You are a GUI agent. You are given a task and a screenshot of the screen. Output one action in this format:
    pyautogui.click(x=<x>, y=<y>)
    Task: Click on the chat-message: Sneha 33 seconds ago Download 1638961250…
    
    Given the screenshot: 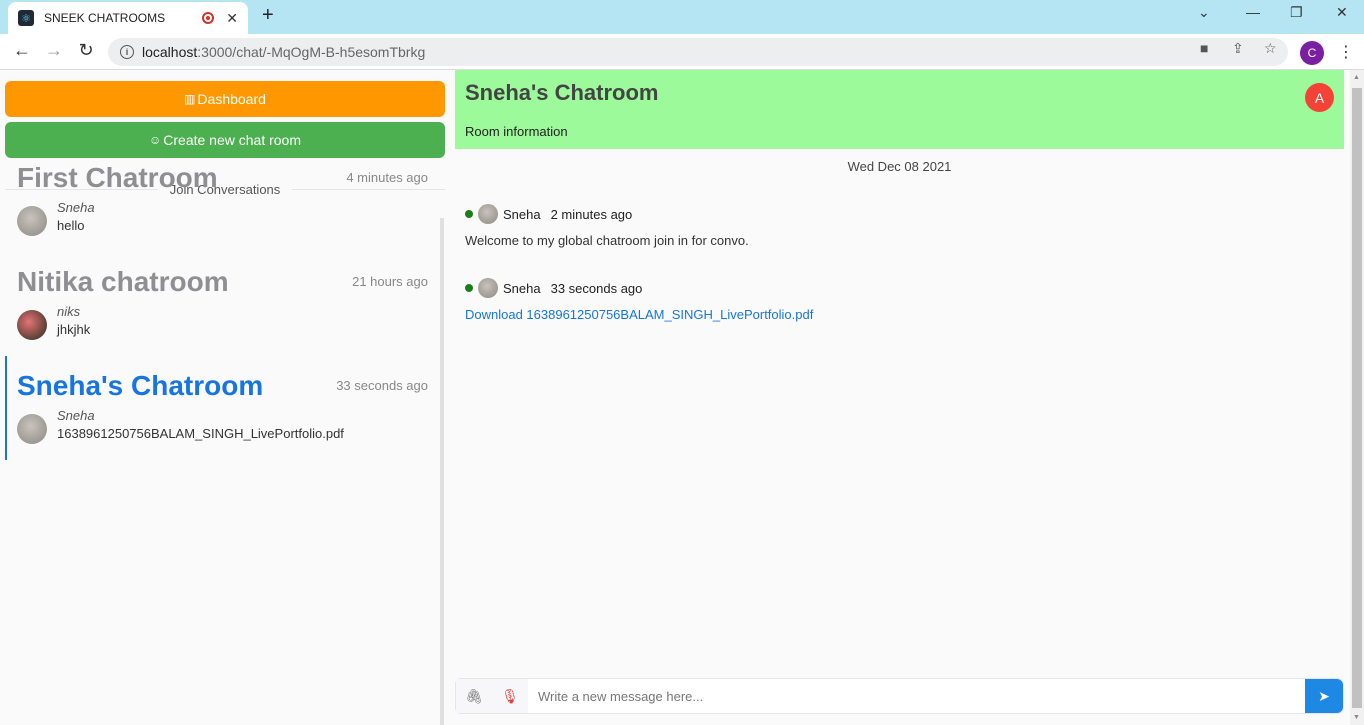 What is the action you would take?
    pyautogui.click(x=639, y=300)
    